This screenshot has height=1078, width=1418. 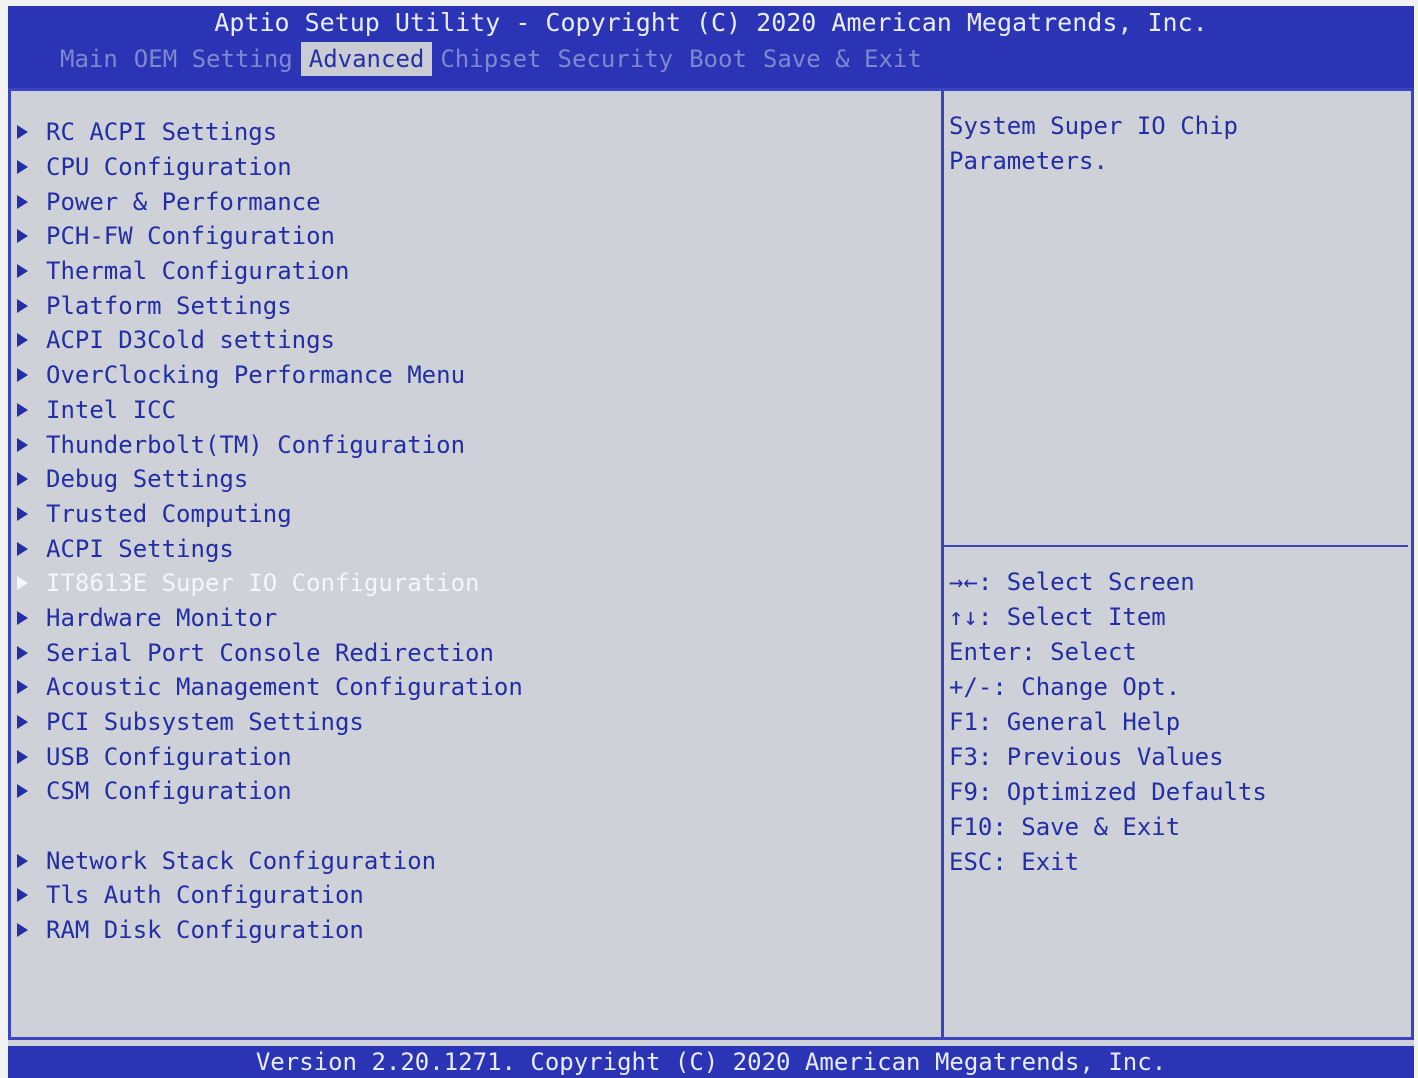 What do you see at coordinates (89, 59) in the screenshot?
I see `tab-main: Main` at bounding box center [89, 59].